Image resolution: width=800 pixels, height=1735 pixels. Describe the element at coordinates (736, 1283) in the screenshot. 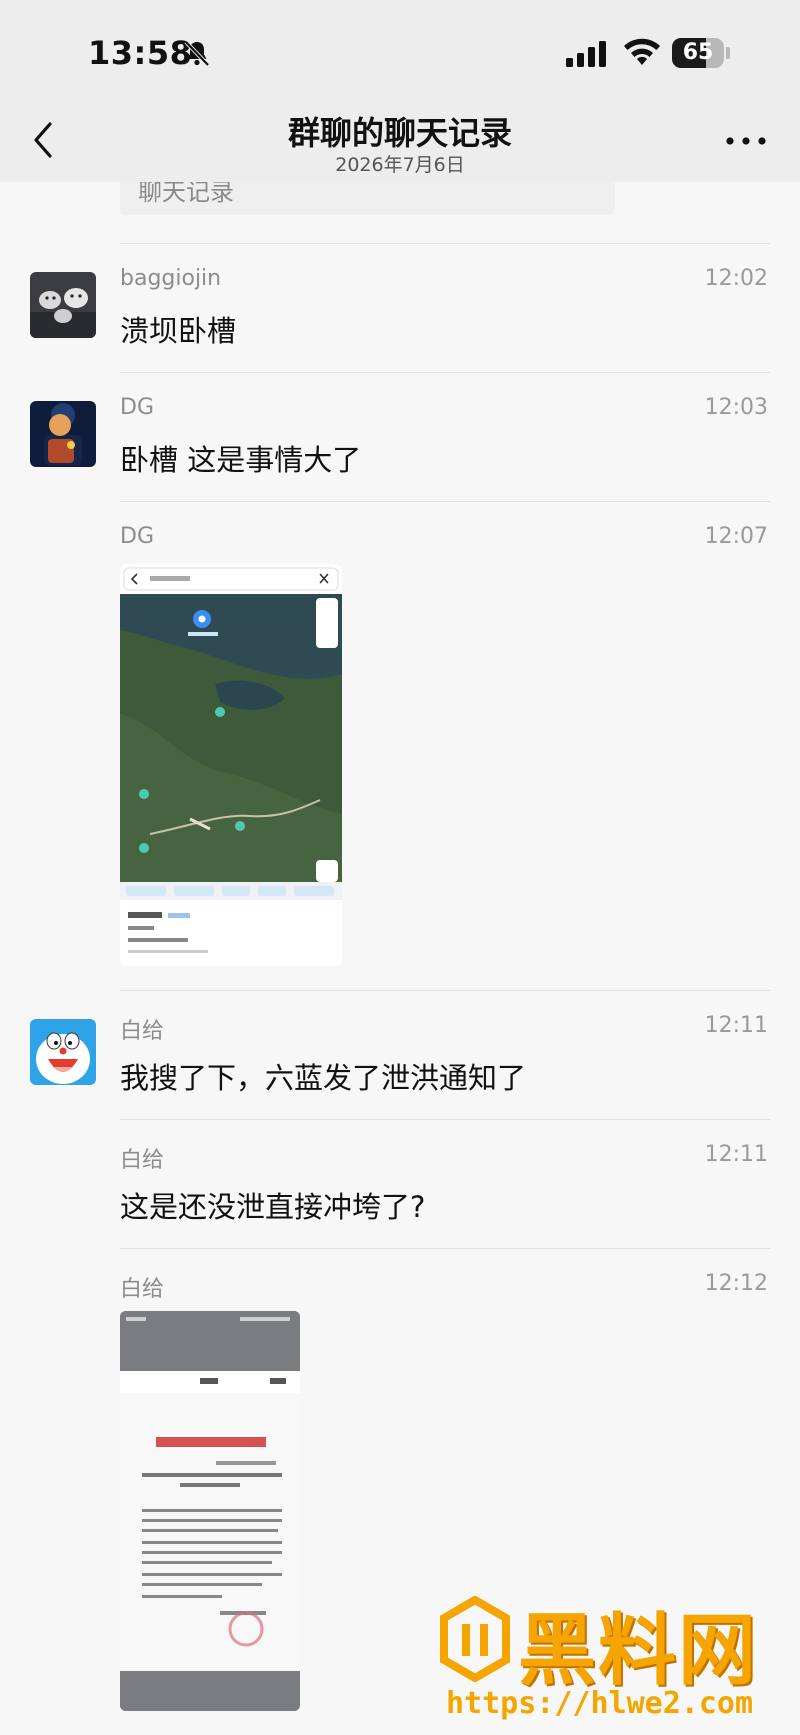

I see `message-time: 12:12` at that location.